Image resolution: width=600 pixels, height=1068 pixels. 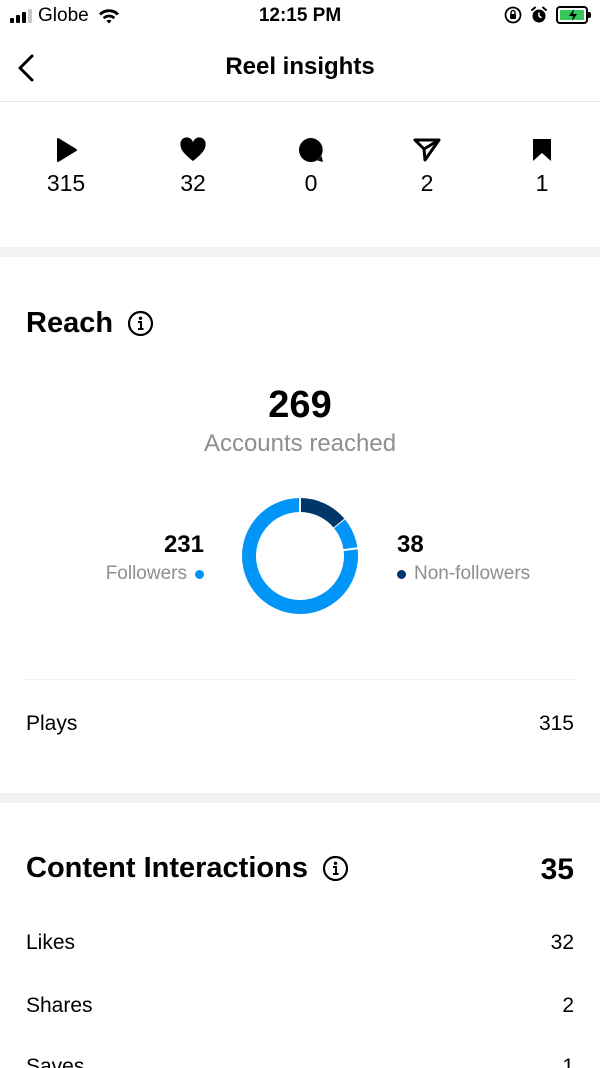 I want to click on non-followers-dot, so click(x=401, y=574).